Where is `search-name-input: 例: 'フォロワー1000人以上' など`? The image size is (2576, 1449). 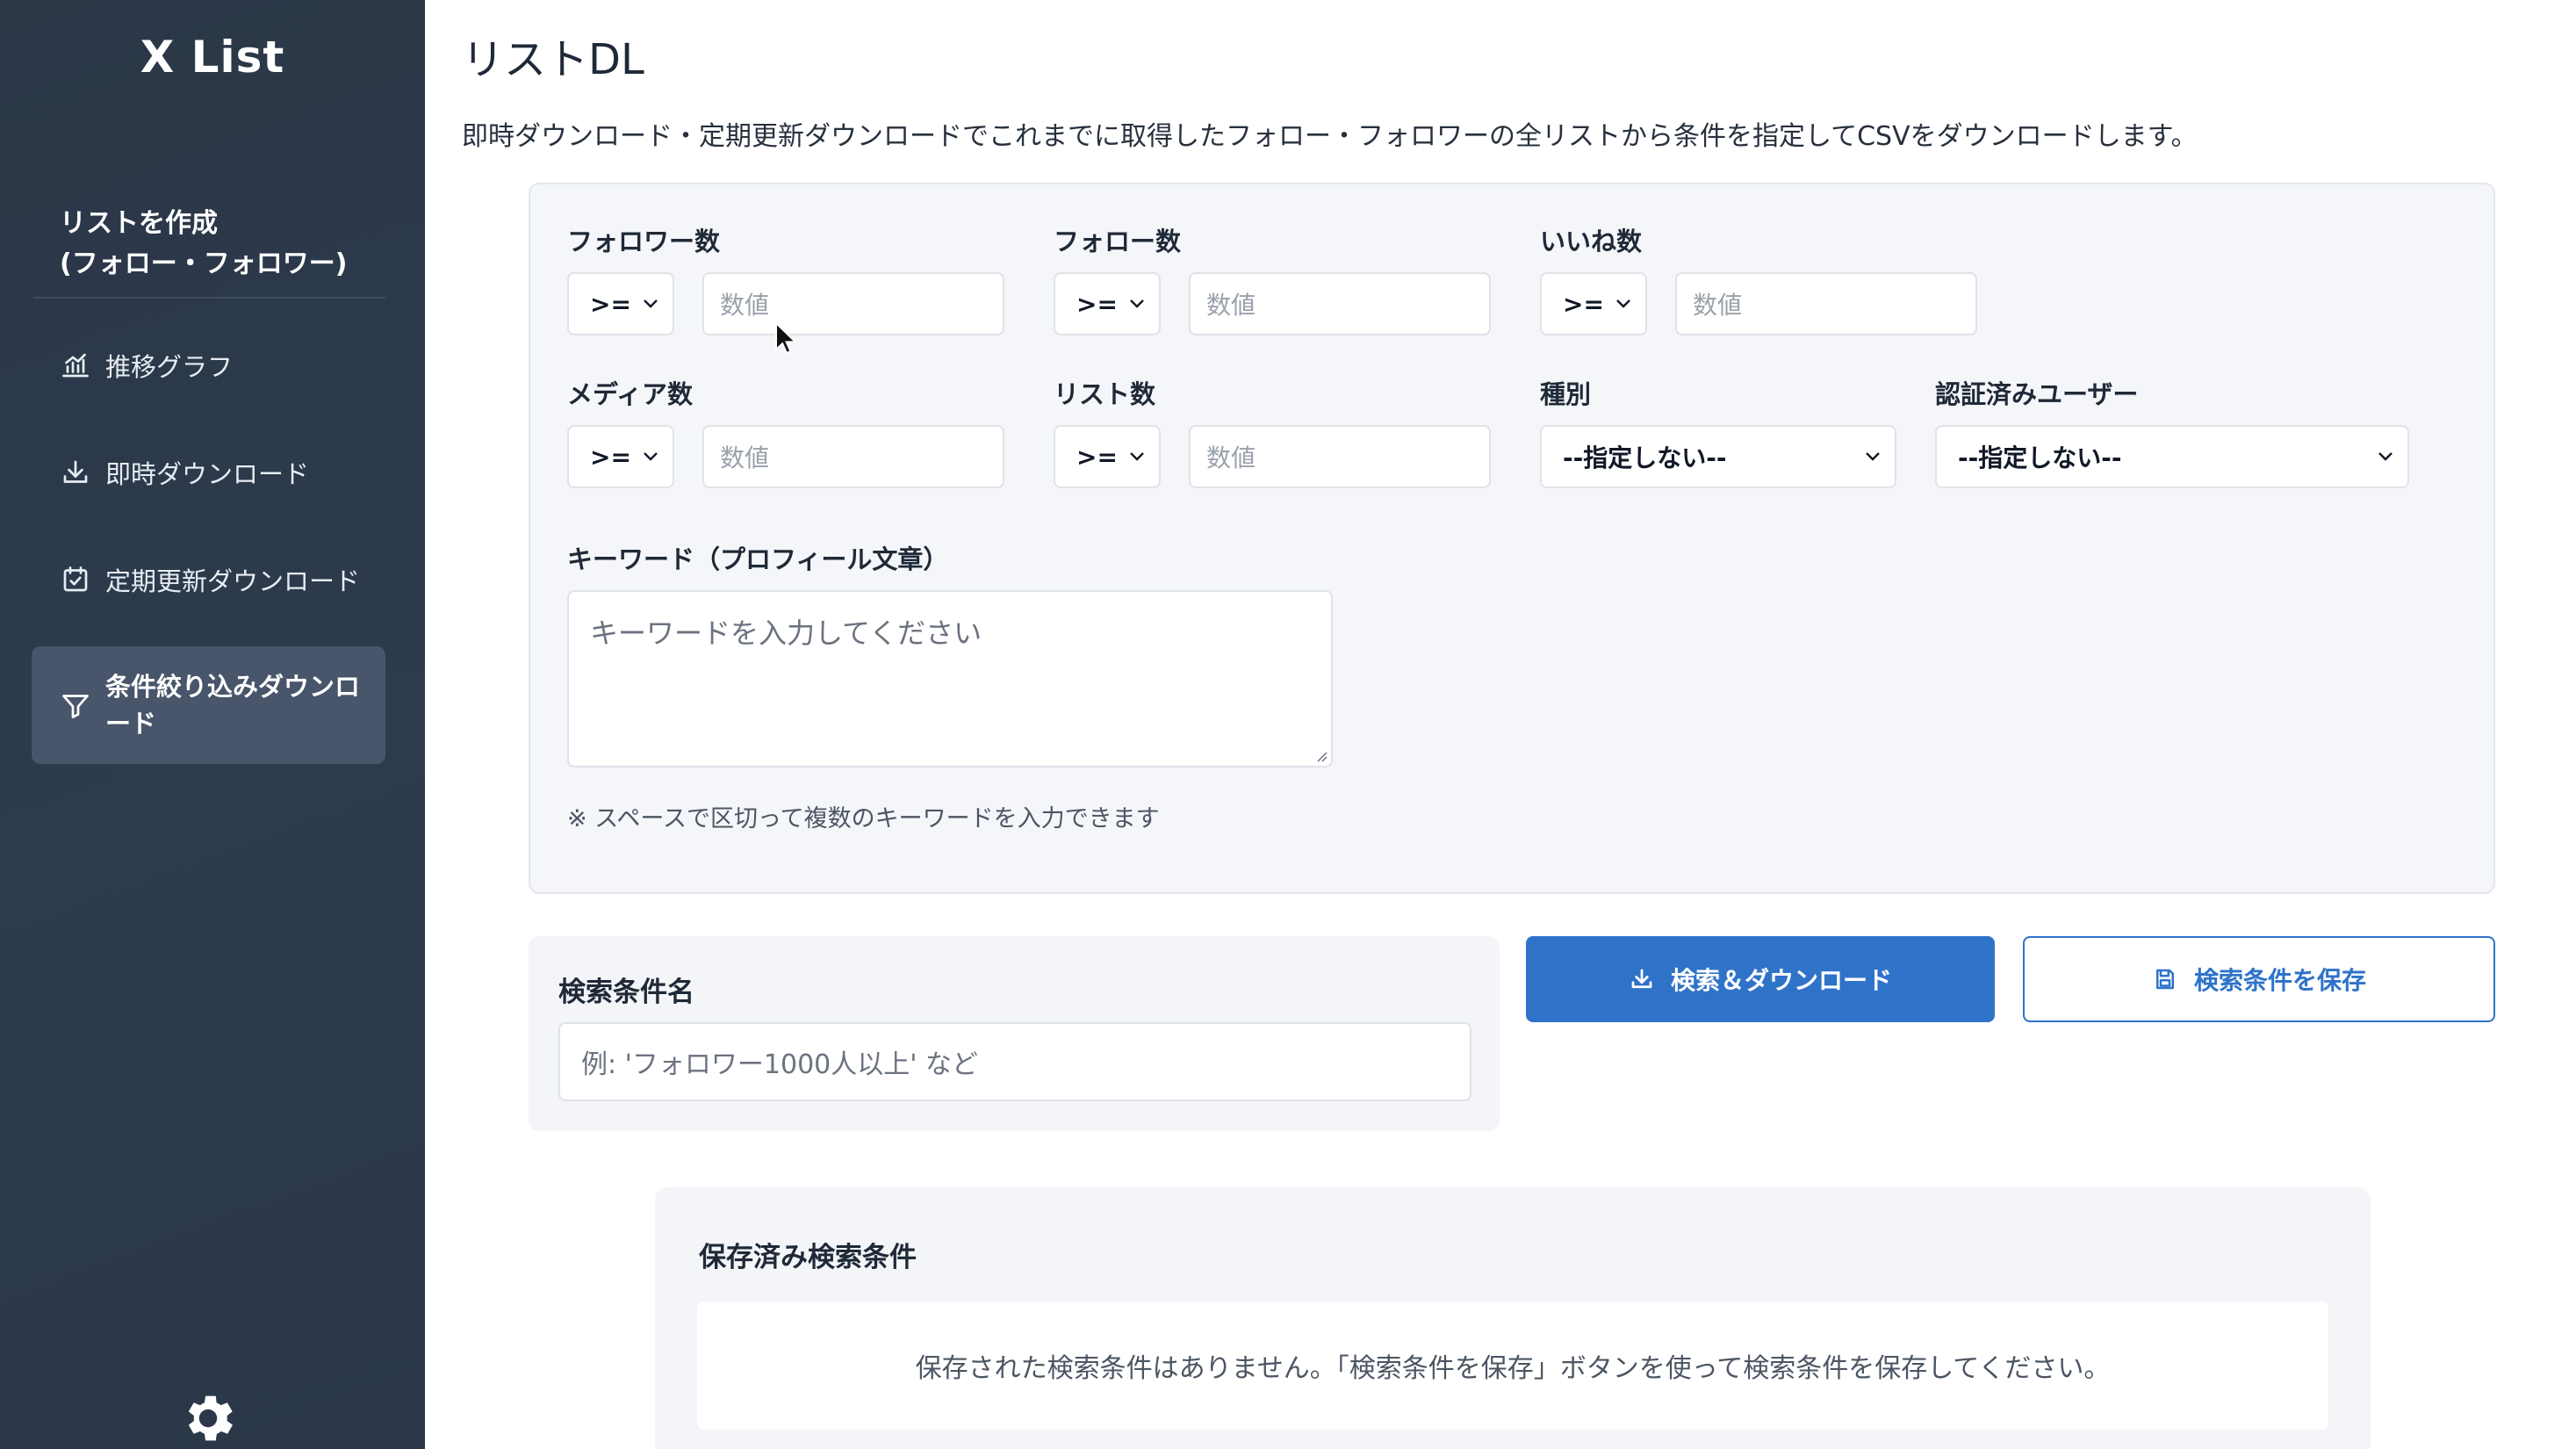 search-name-input: 例: 'フォロワー1000人以上' など is located at coordinates (1014, 1061).